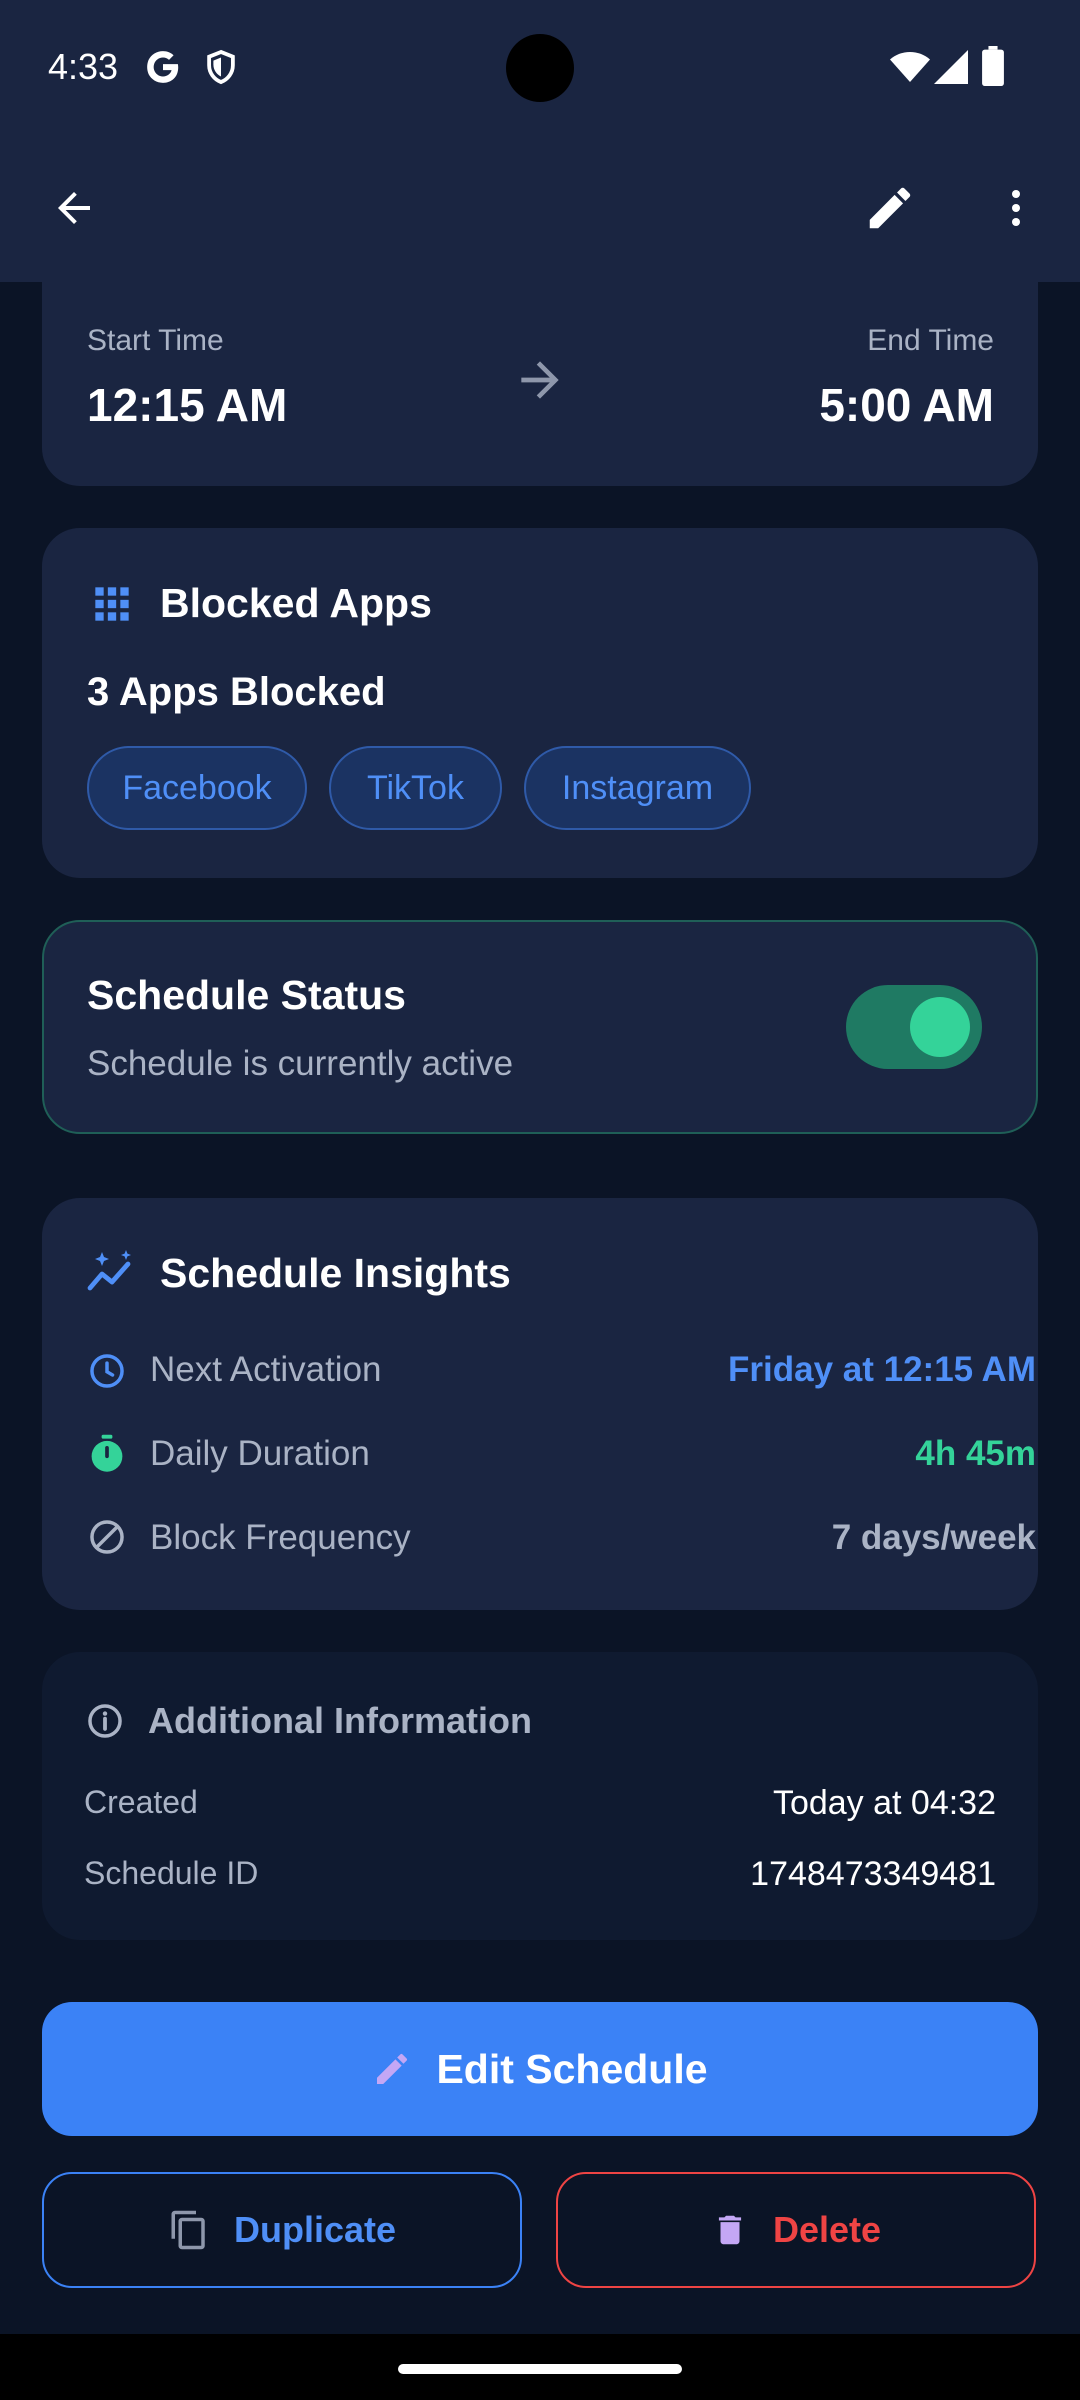 This screenshot has width=1080, height=2400. Describe the element at coordinates (163, 67) in the screenshot. I see `google-icon` at that location.